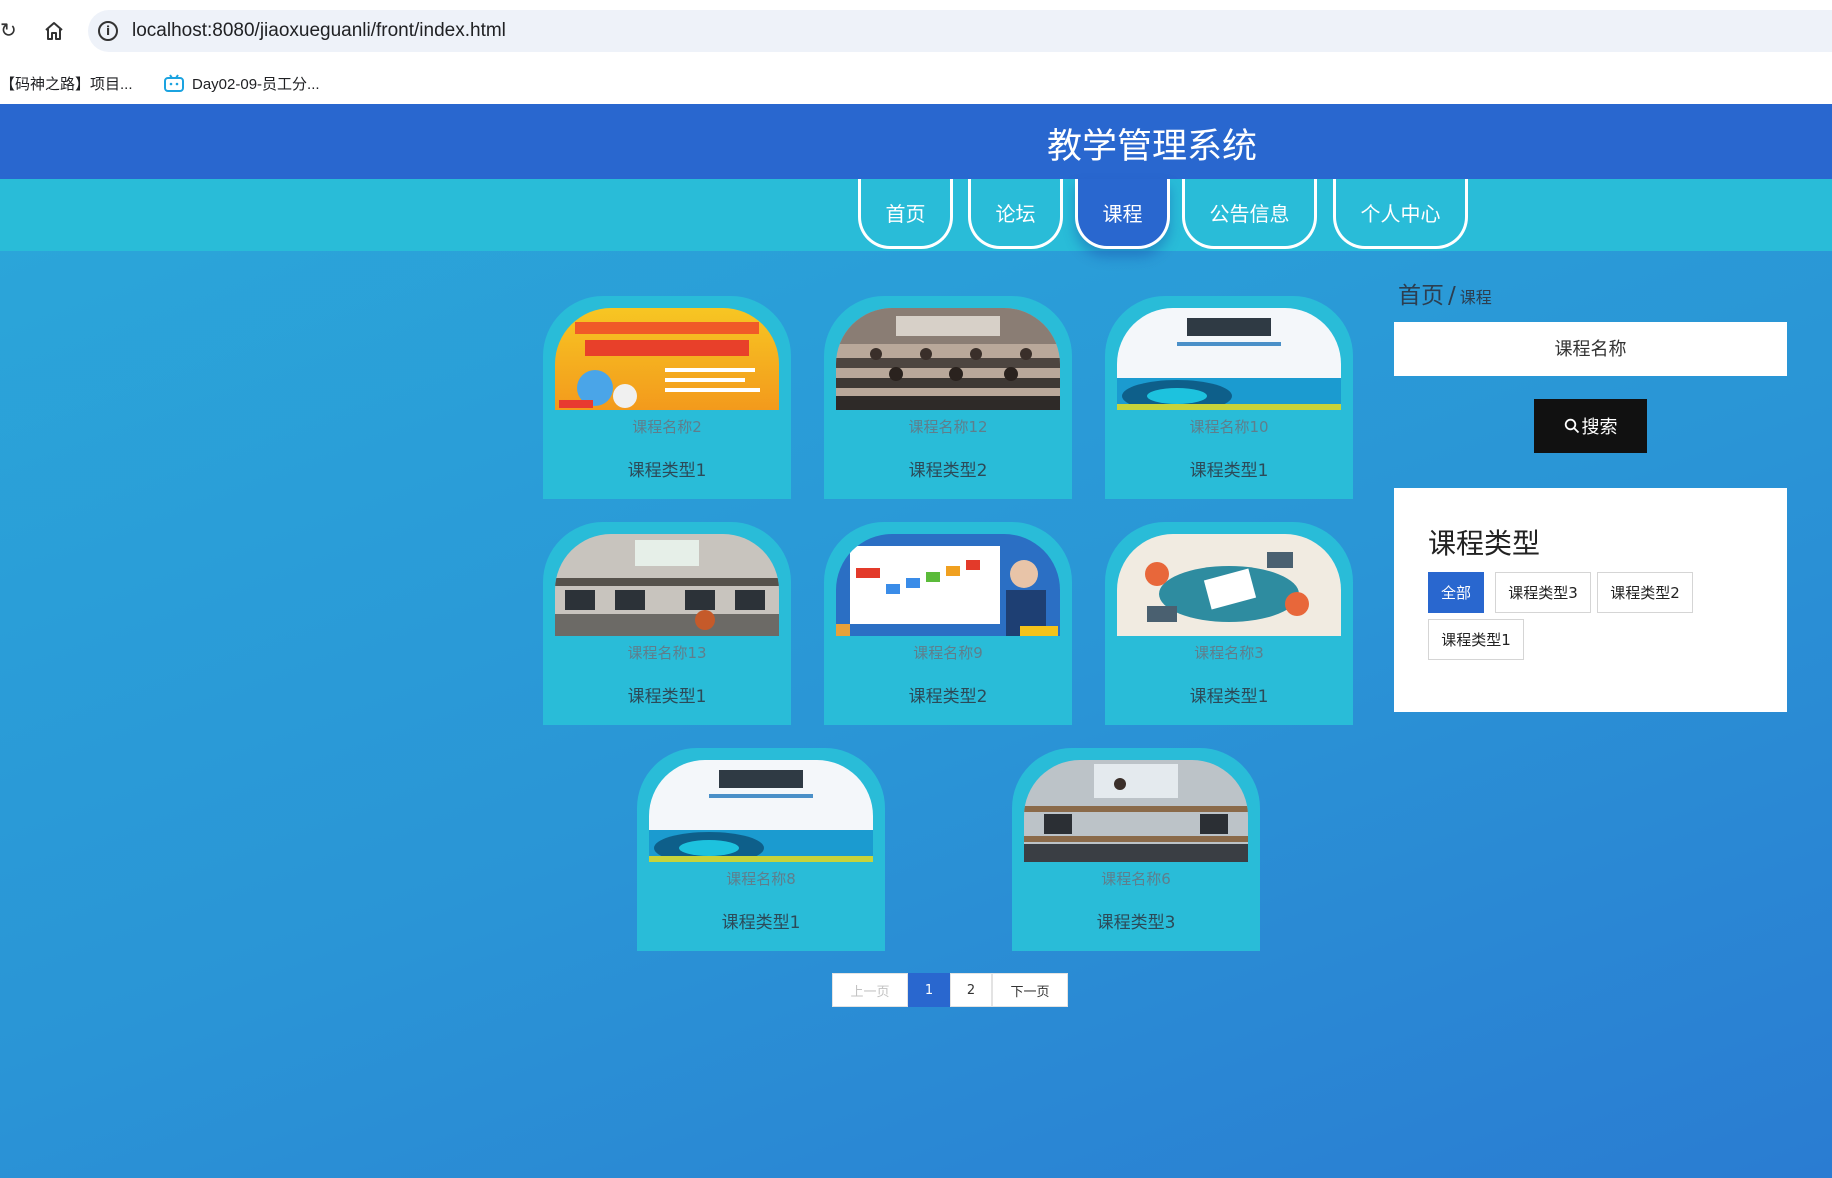 Image resolution: width=1832 pixels, height=1178 pixels. I want to click on search-button-label: 搜索, so click(1599, 427).